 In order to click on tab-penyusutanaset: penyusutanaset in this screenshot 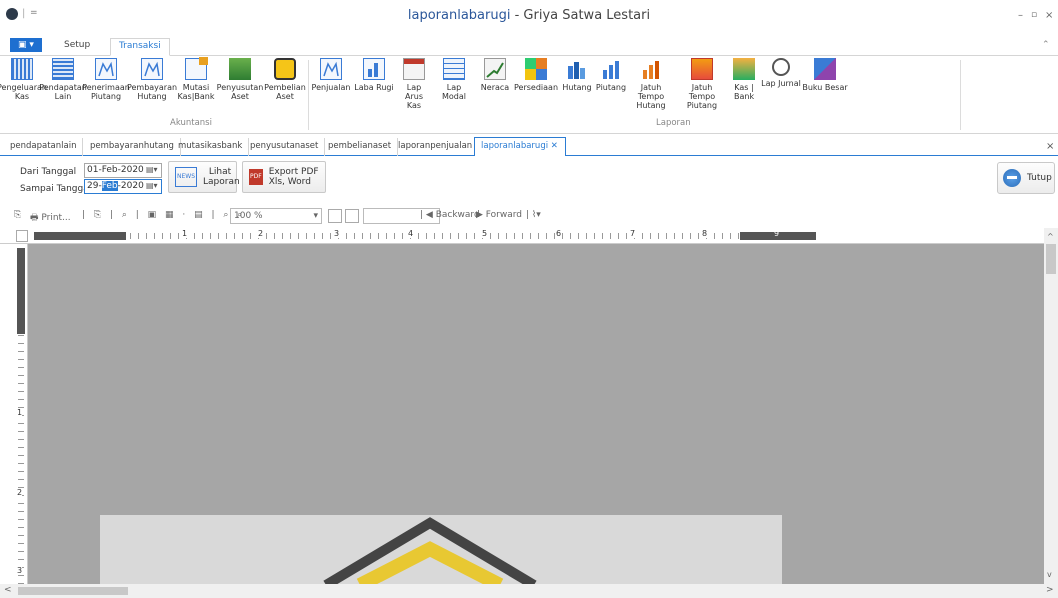, I will do `click(285, 147)`.